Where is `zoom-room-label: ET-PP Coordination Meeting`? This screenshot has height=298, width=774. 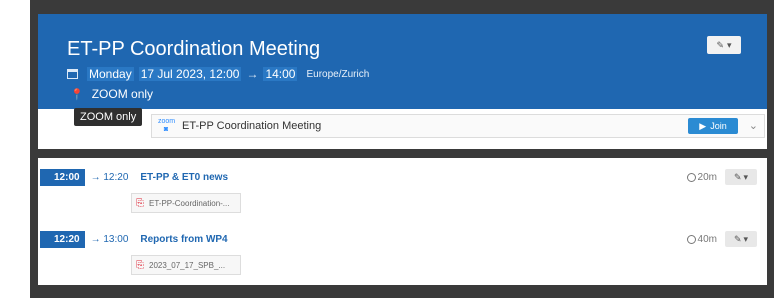
zoom-room-label: ET-PP Coordination Meeting is located at coordinates (252, 126).